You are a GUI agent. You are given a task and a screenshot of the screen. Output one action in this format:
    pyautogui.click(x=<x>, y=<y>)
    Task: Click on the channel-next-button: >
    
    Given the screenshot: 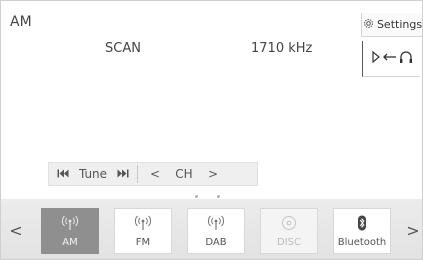 What is the action you would take?
    pyautogui.click(x=213, y=174)
    